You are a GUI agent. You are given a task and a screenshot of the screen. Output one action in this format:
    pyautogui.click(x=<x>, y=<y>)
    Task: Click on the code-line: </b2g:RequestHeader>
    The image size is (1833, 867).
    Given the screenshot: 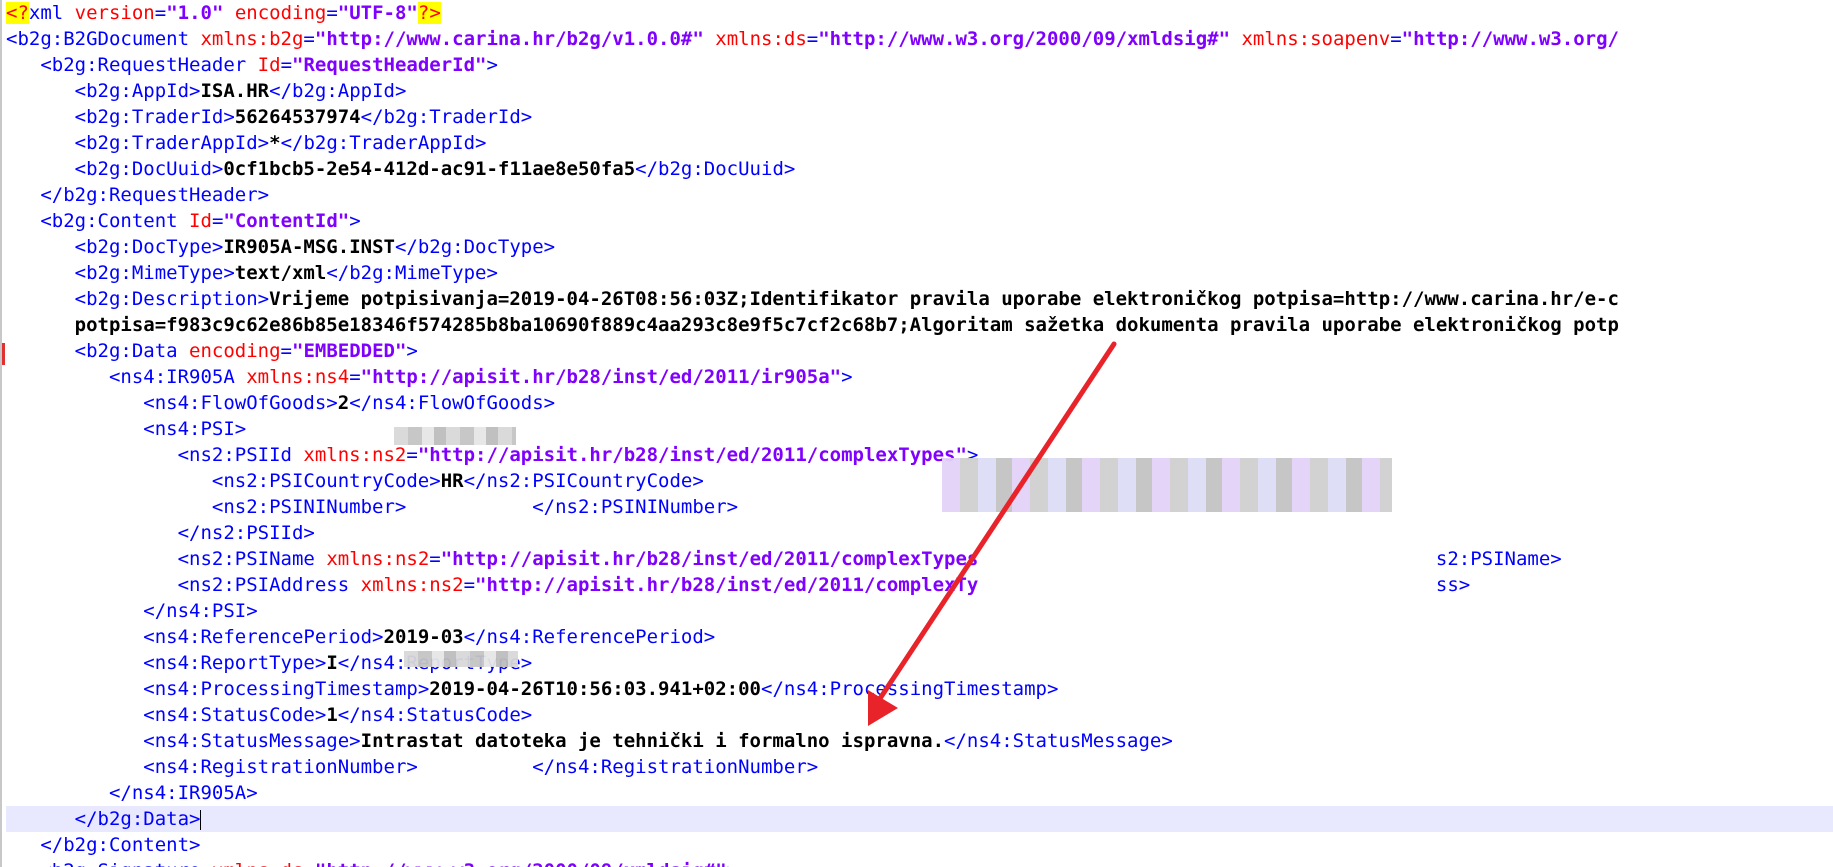 What is the action you would take?
    pyautogui.click(x=137, y=195)
    